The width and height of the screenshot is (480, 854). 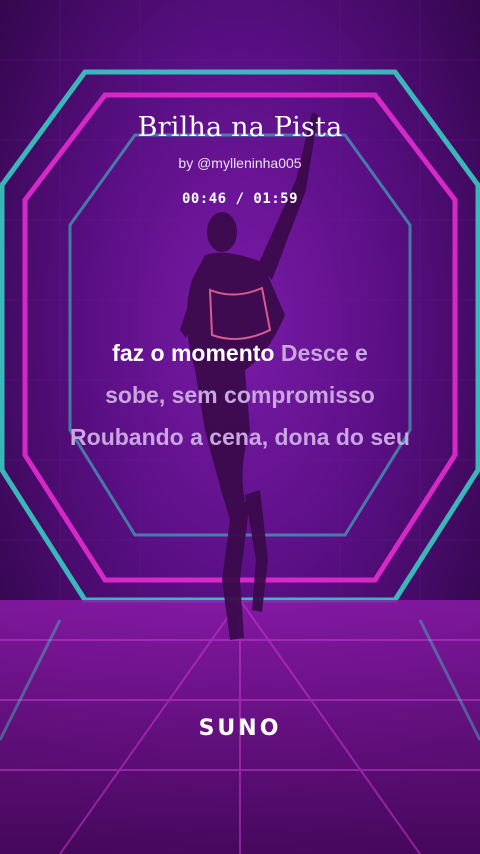 I want to click on lyric-upcoming-text: Roubando a cena, dona do seu, so click(x=240, y=437).